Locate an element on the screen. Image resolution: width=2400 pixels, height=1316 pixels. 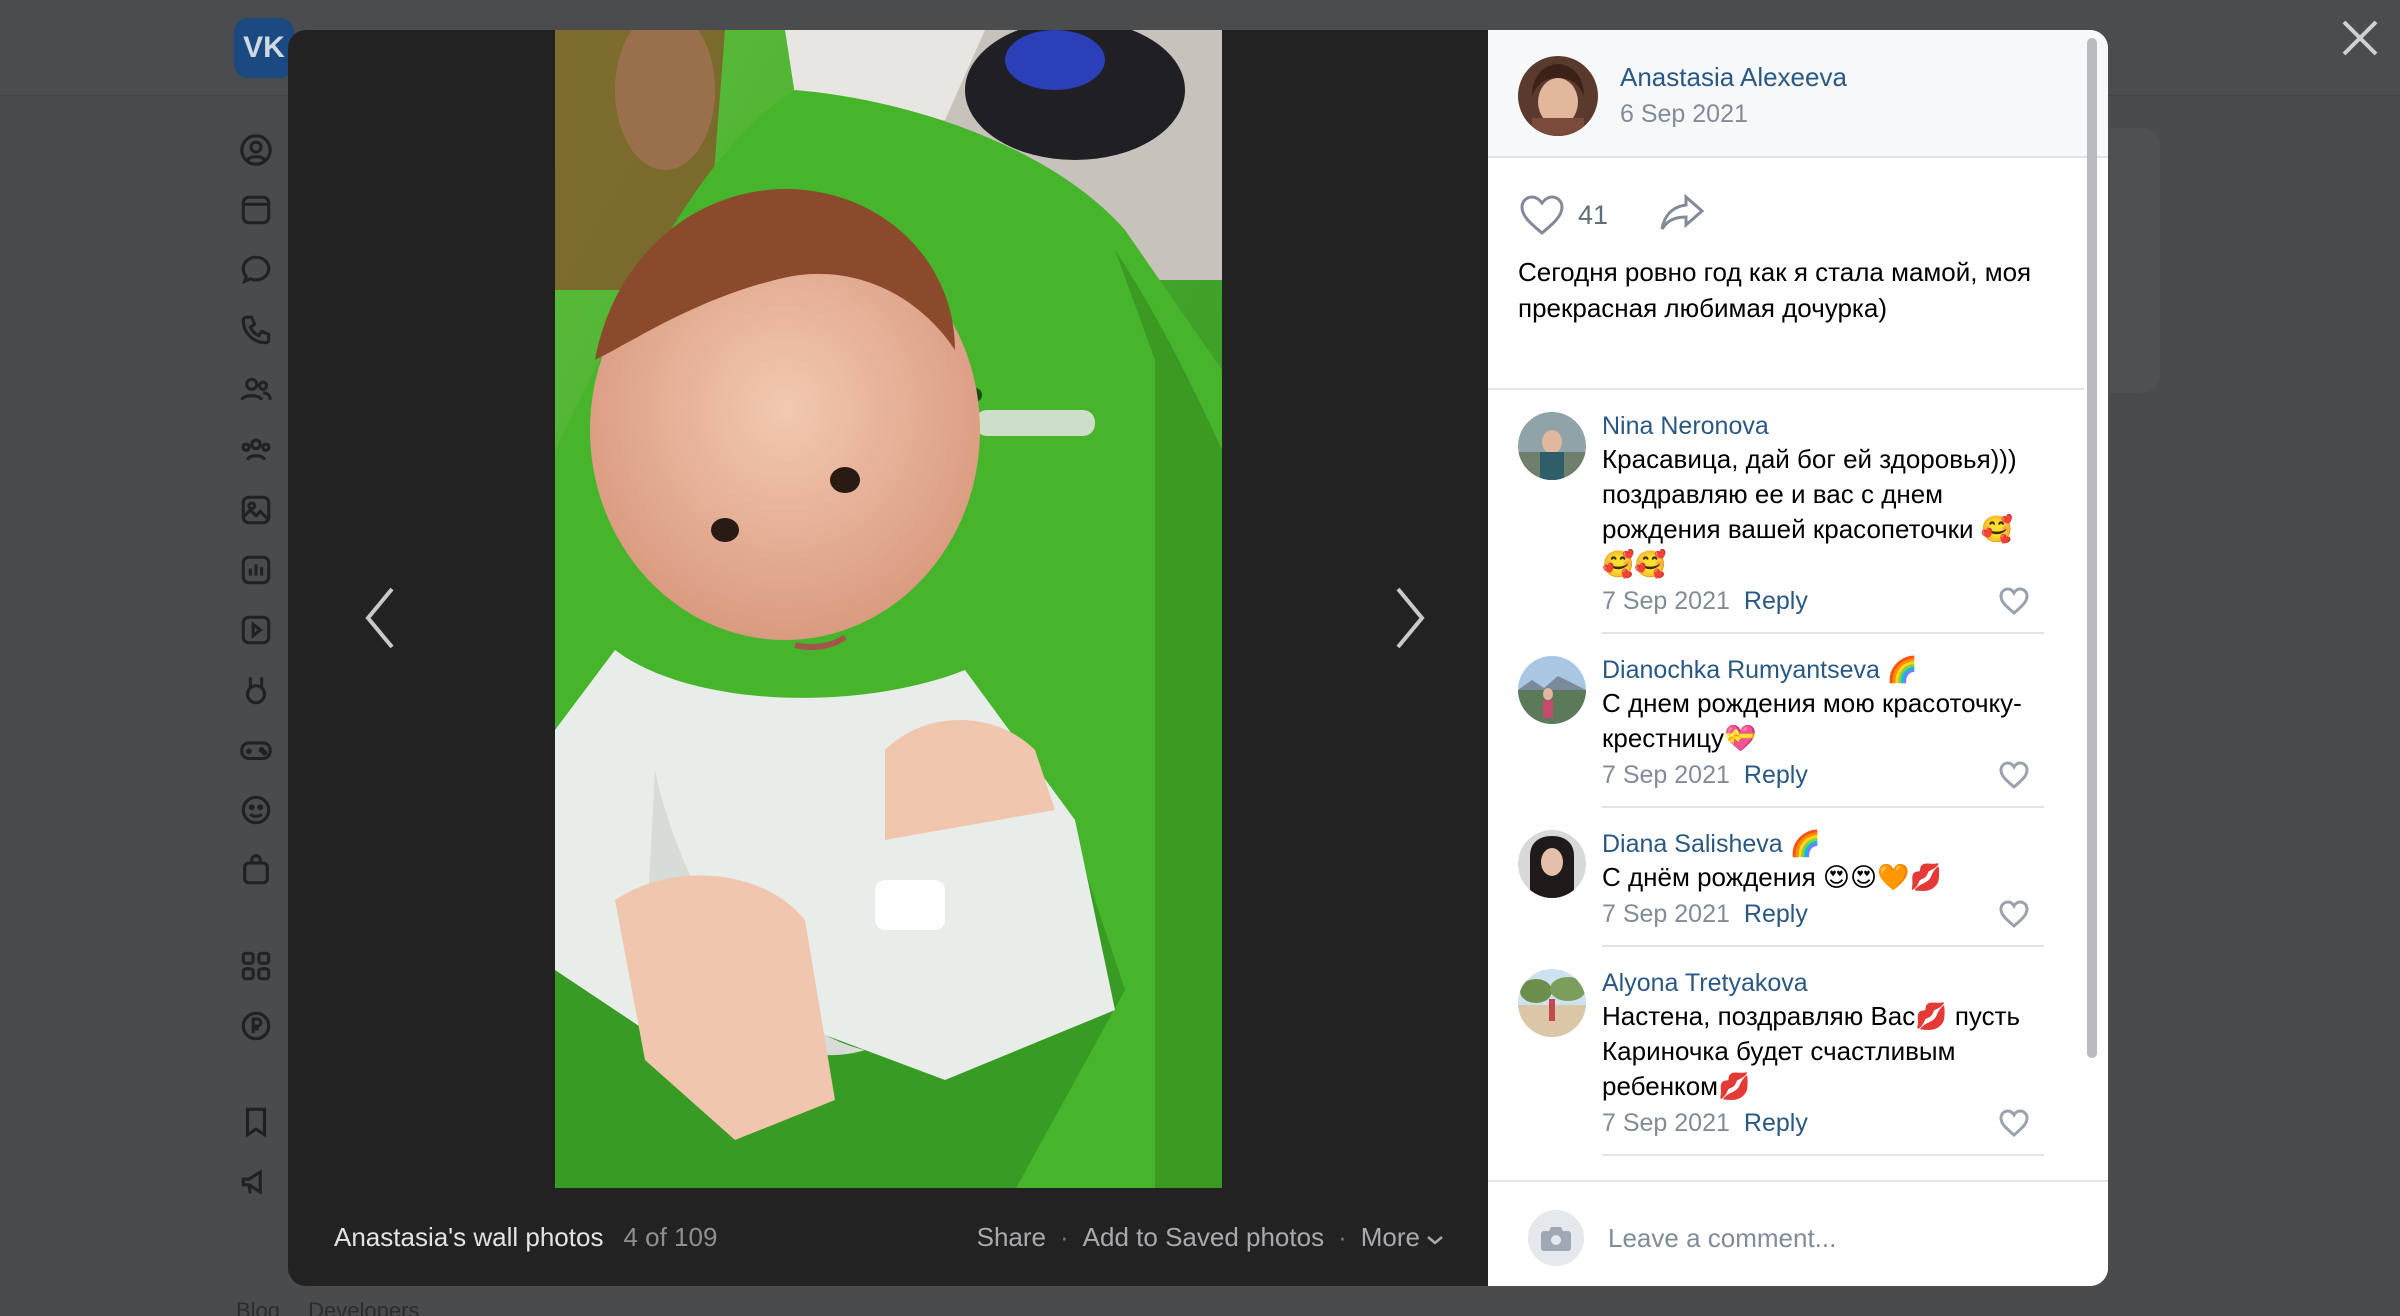
services-icon is located at coordinates (256, 966).